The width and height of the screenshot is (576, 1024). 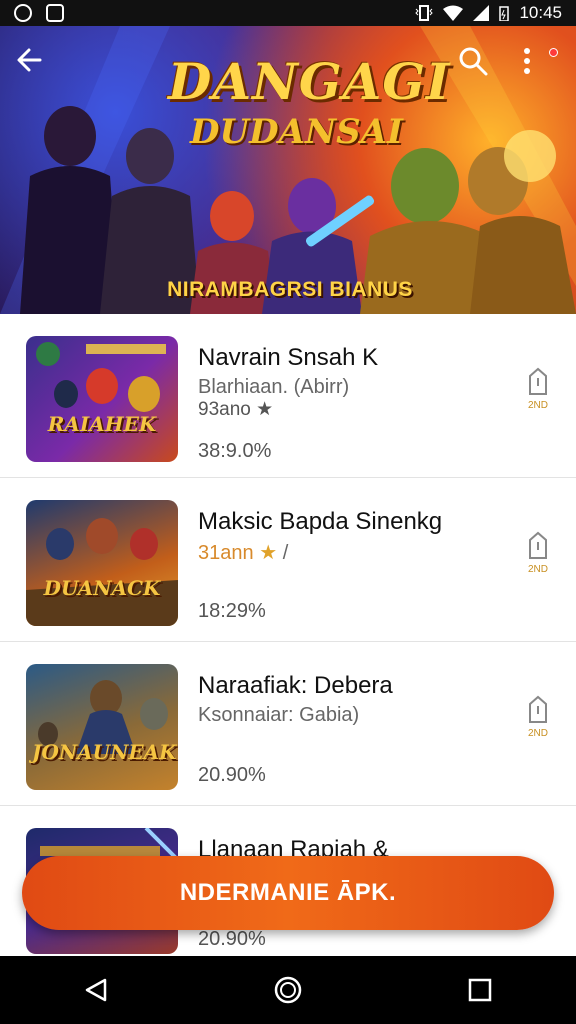 What do you see at coordinates (473, 61) in the screenshot?
I see `search-icon` at bounding box center [473, 61].